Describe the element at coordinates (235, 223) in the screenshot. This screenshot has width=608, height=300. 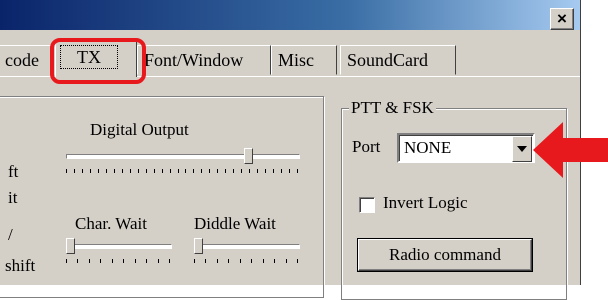
I see `diddle-wait-label: Diddle Wait` at that location.